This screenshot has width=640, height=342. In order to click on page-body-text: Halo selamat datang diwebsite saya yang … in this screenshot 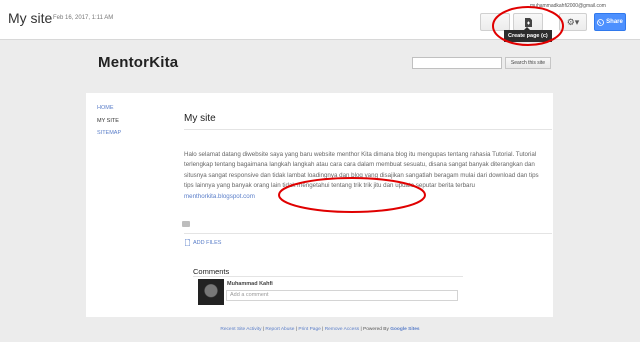, I will do `click(361, 170)`.